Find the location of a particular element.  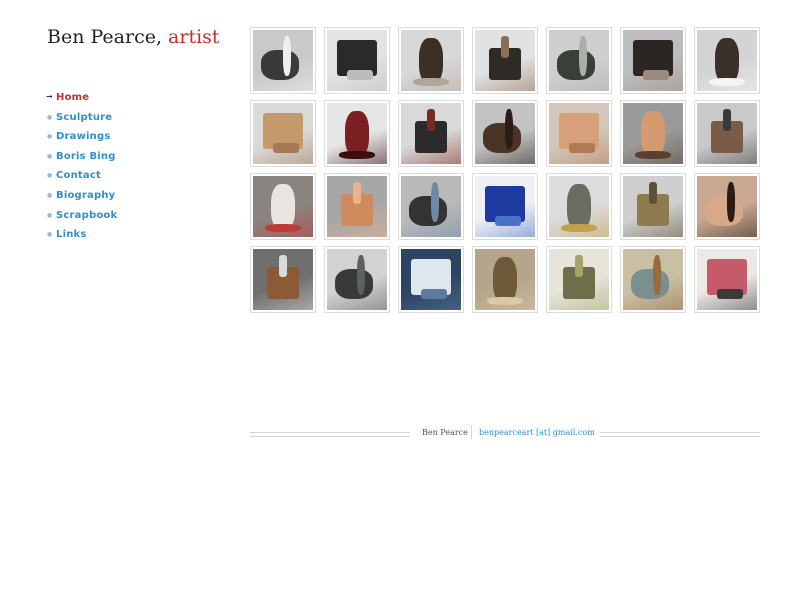

nav-link-biography: Biography is located at coordinates (85, 195).